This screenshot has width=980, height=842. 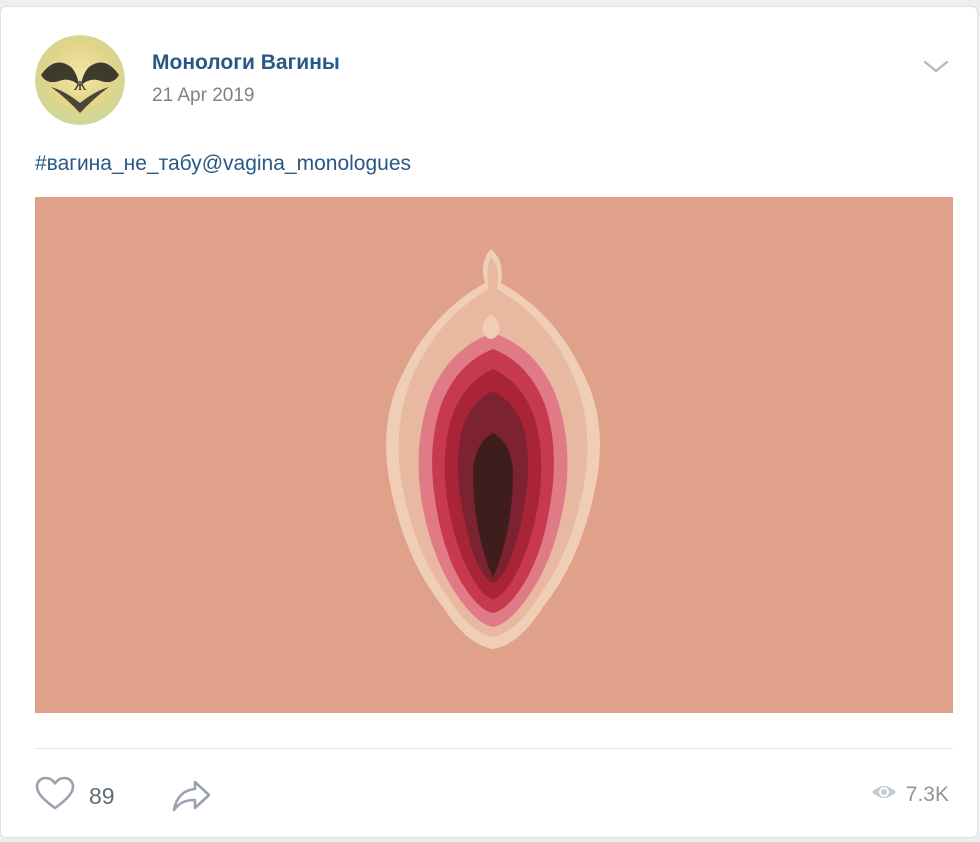 What do you see at coordinates (203, 96) in the screenshot?
I see `post-date: 21 Apr 2019` at bounding box center [203, 96].